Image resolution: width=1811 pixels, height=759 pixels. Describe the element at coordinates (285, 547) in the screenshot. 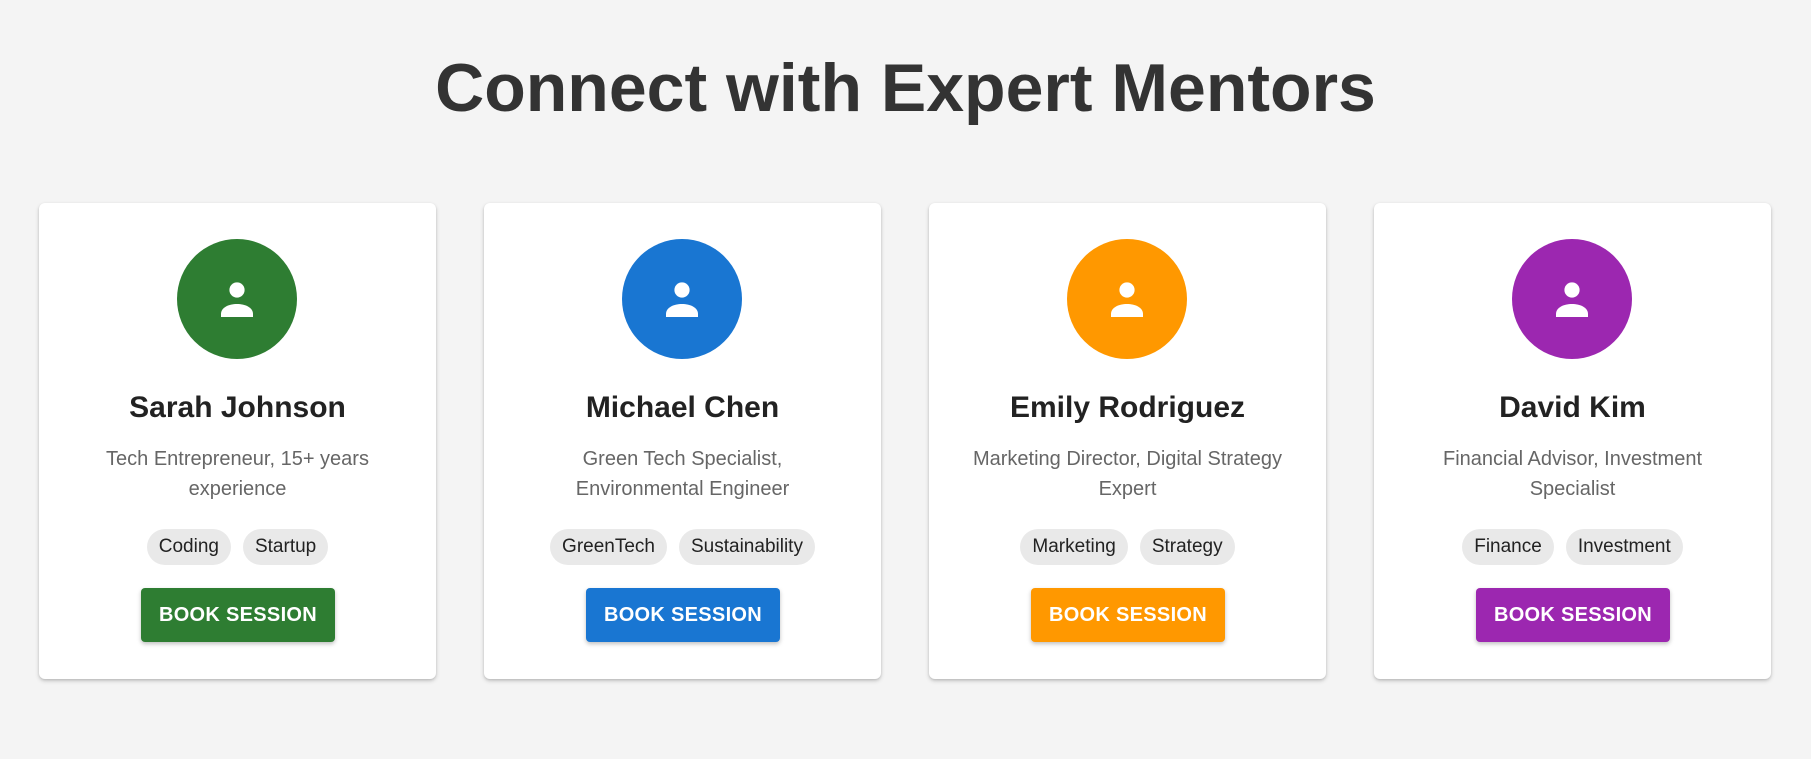

I see `tag: Startup` at that location.